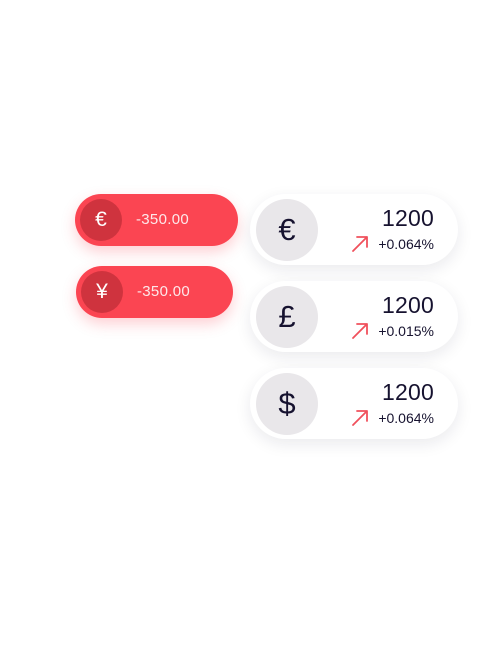 The width and height of the screenshot is (485, 645). I want to click on price-change: +0.015%, so click(406, 331).